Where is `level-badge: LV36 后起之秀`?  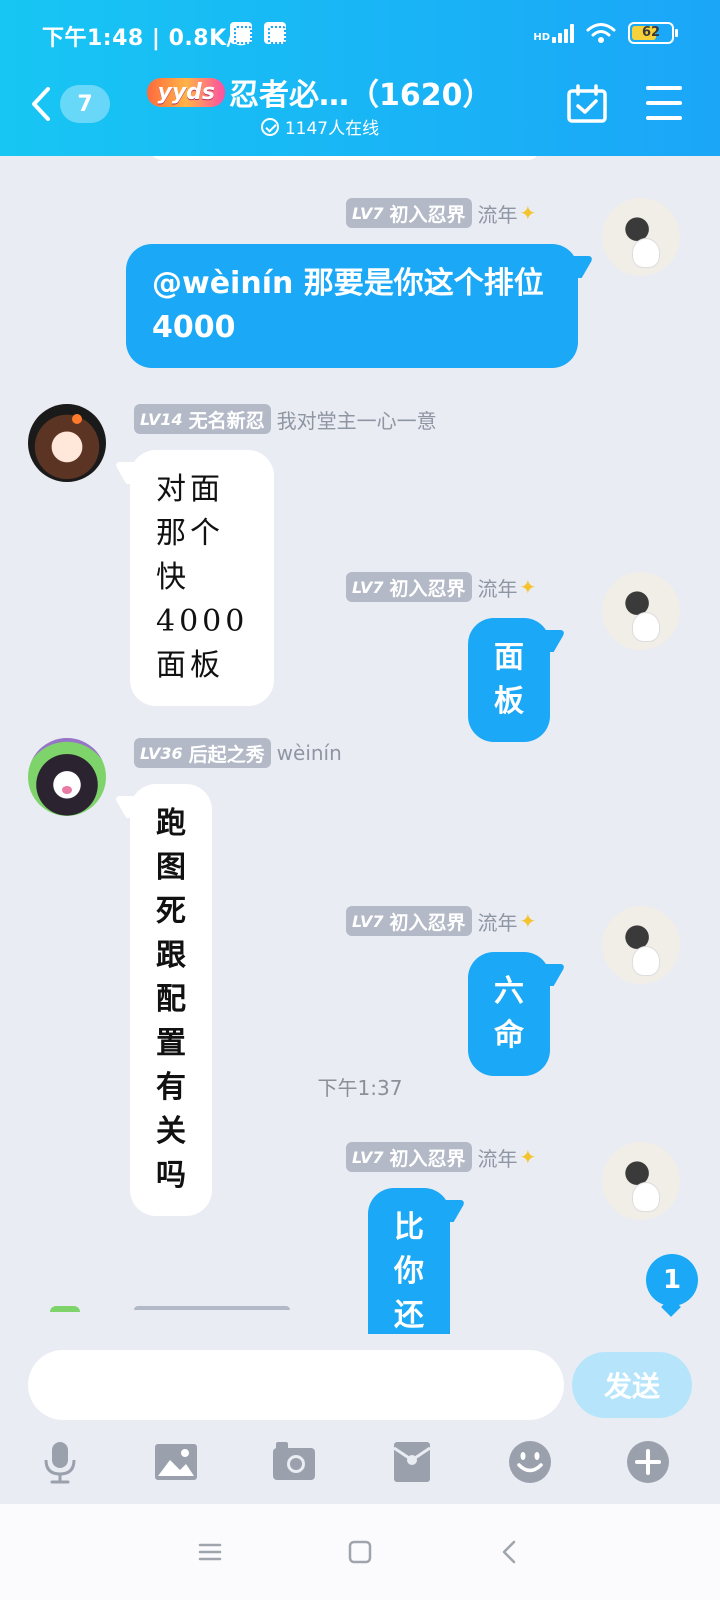 level-badge: LV36 后起之秀 is located at coordinates (202, 753).